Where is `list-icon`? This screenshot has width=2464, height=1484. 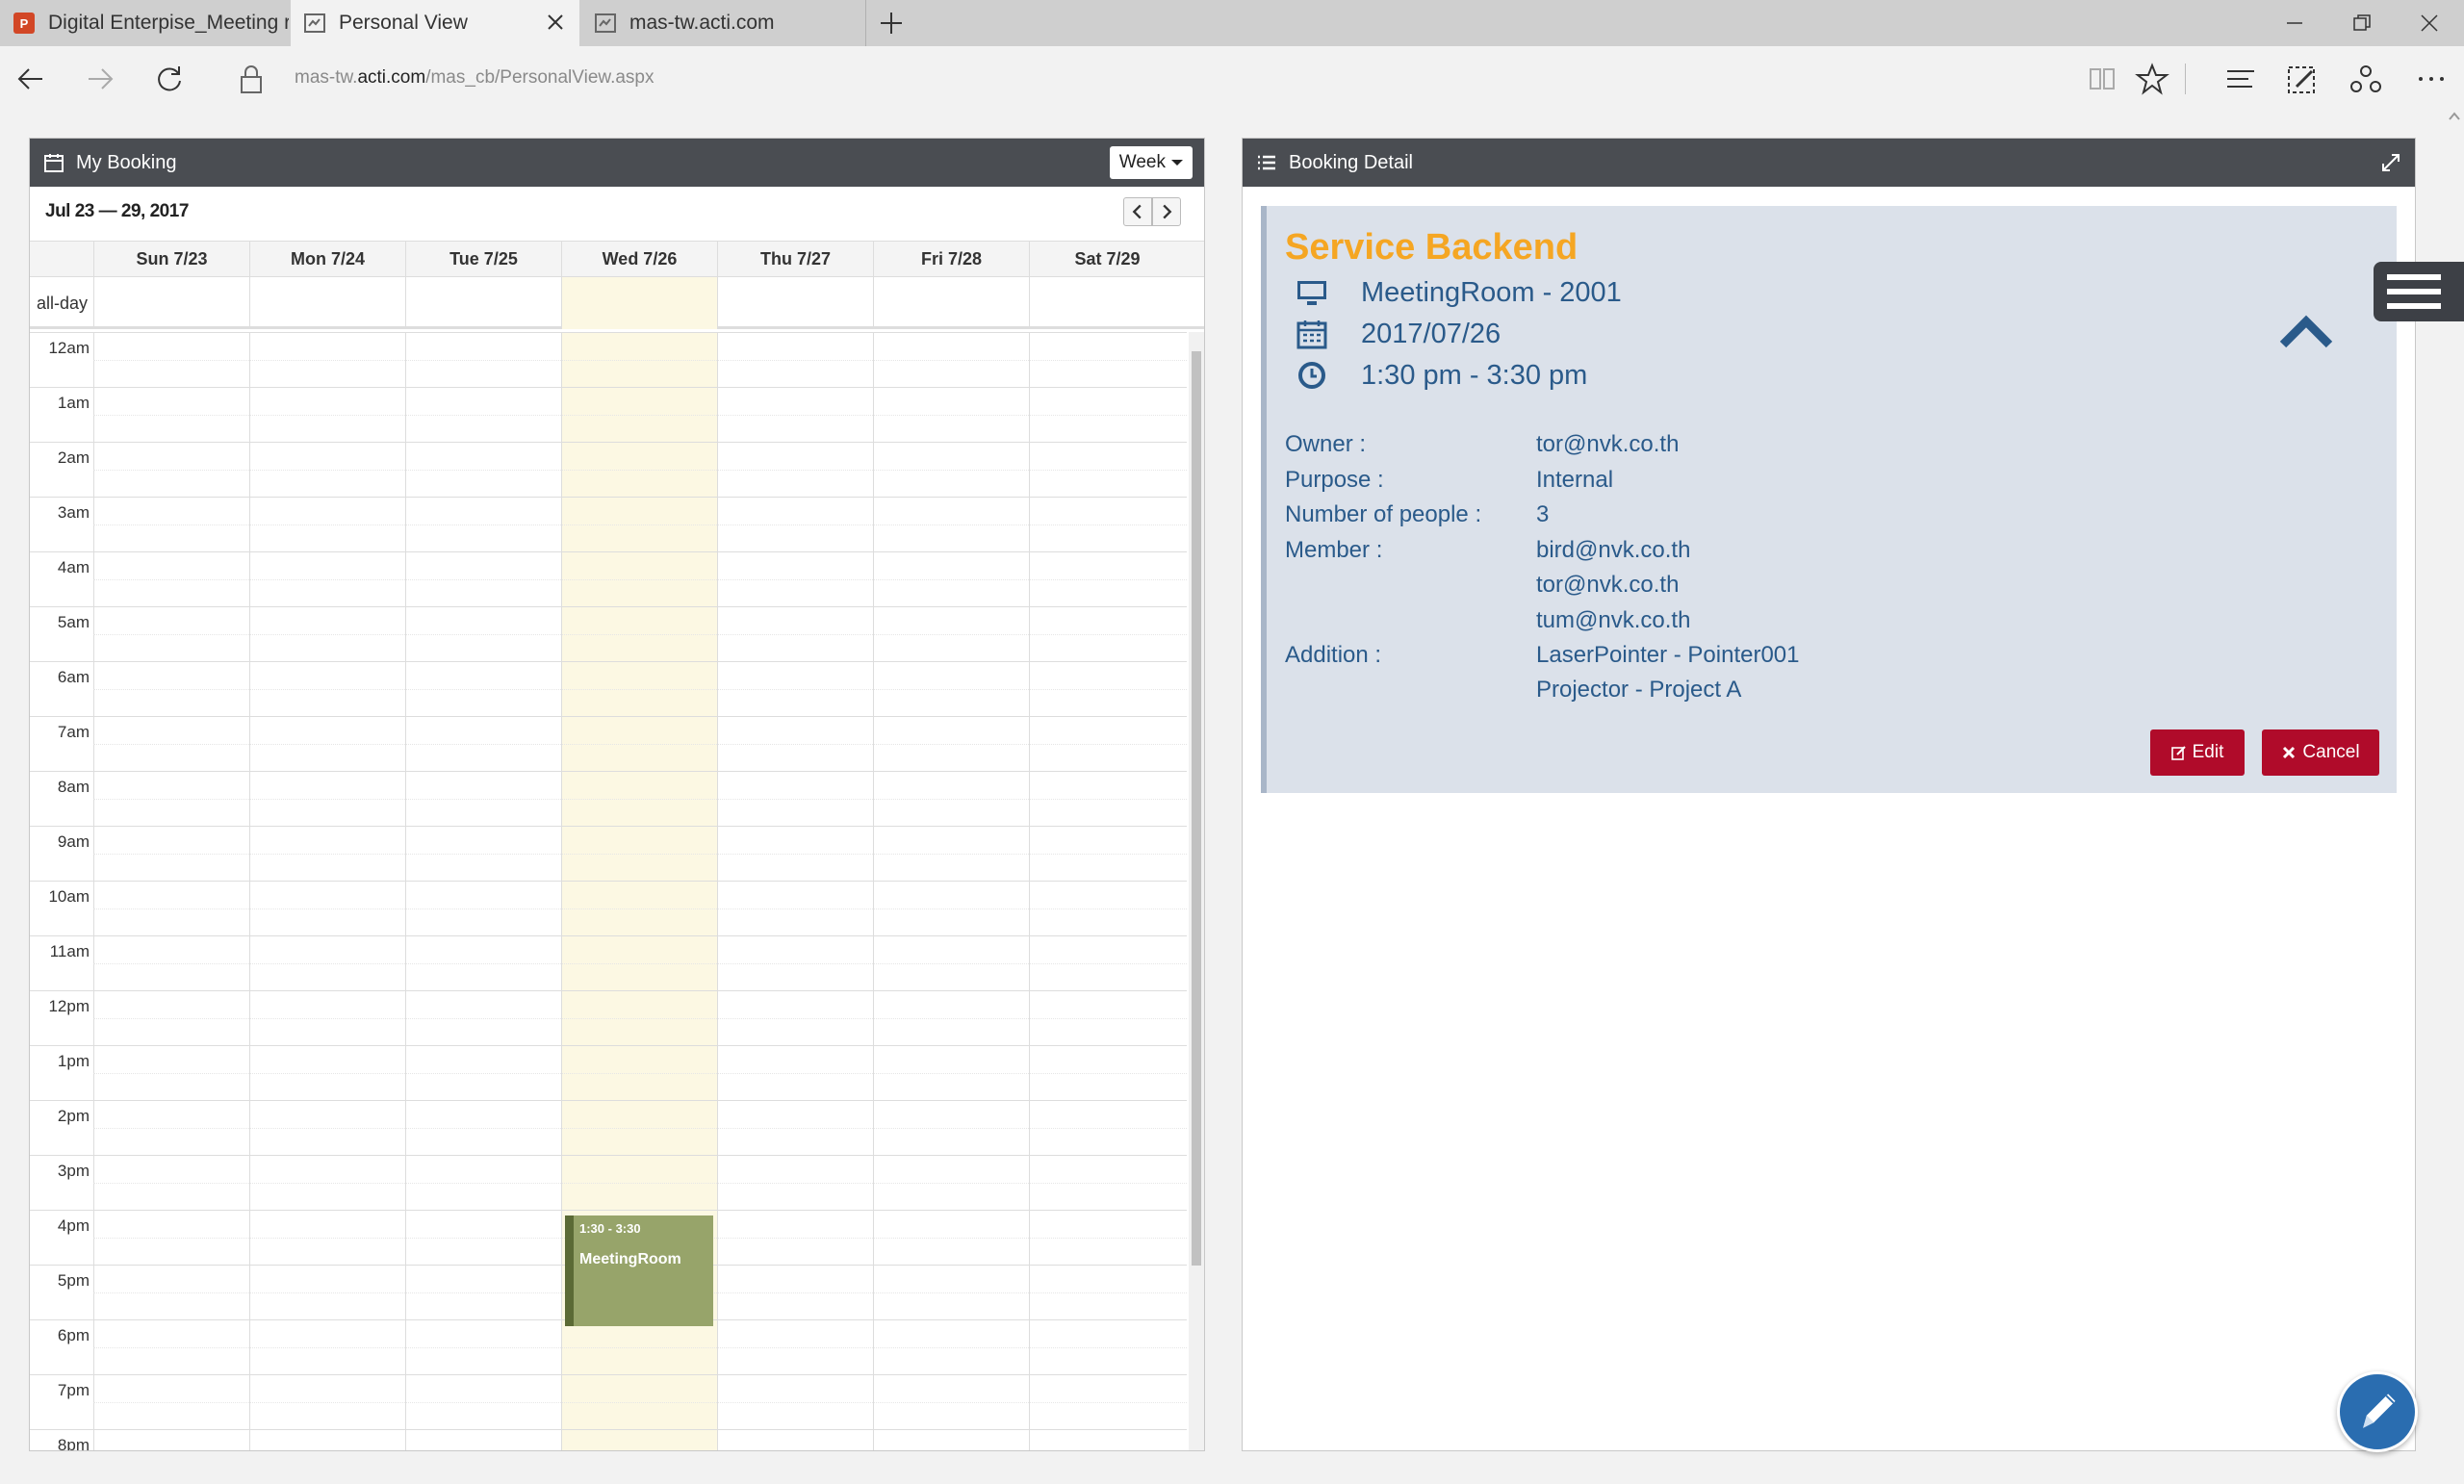
list-icon is located at coordinates (1266, 162).